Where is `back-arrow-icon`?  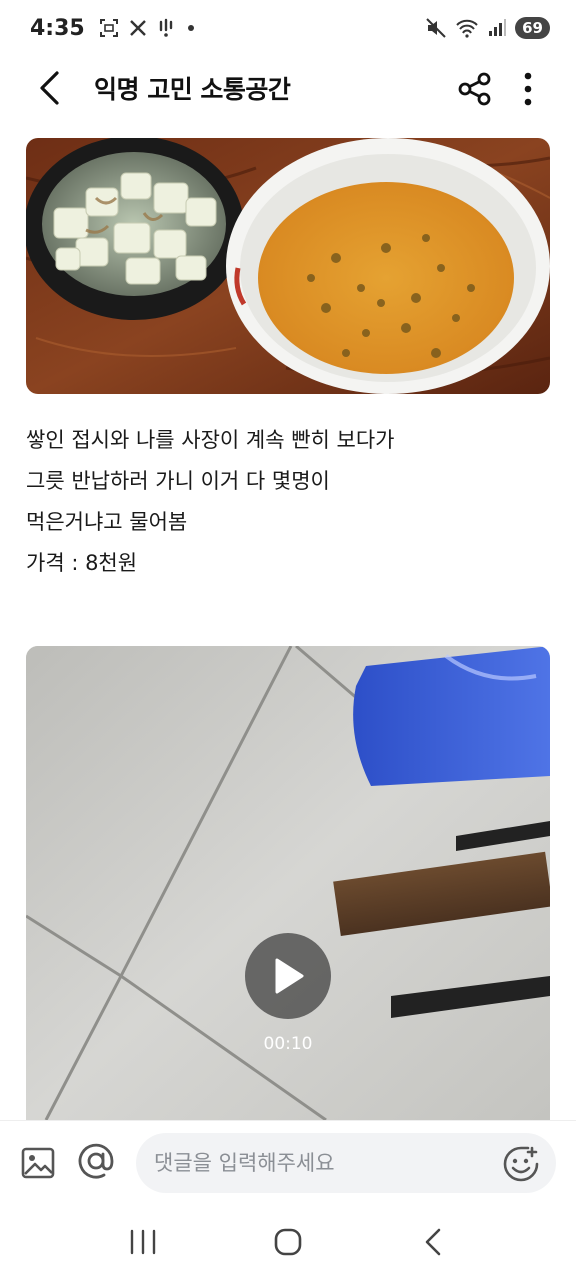 back-arrow-icon is located at coordinates (49, 88).